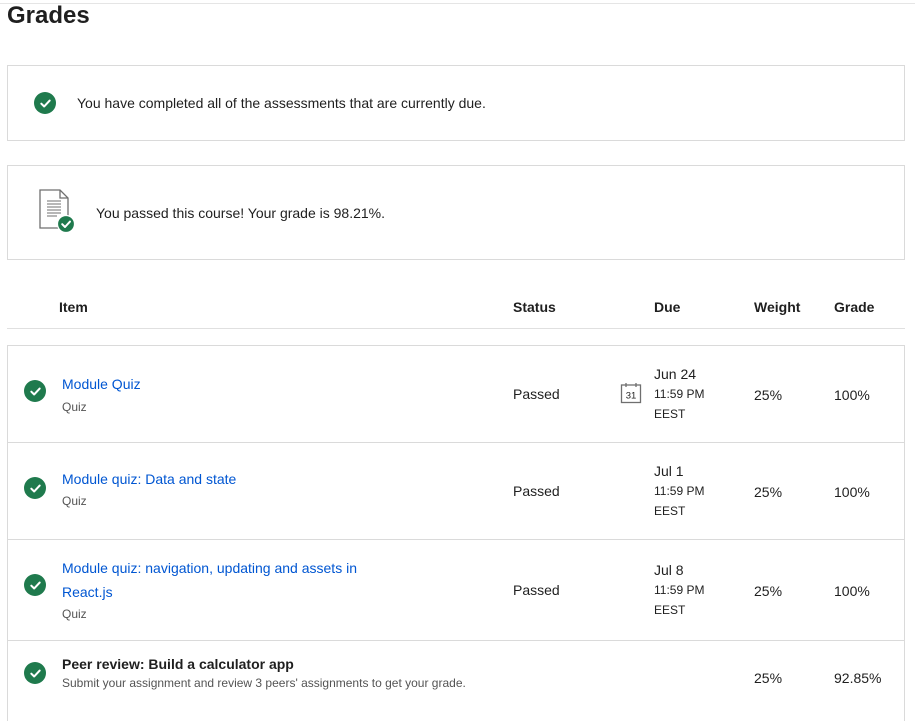 This screenshot has height=721, width=915. I want to click on due-date: Jul 1, so click(669, 471).